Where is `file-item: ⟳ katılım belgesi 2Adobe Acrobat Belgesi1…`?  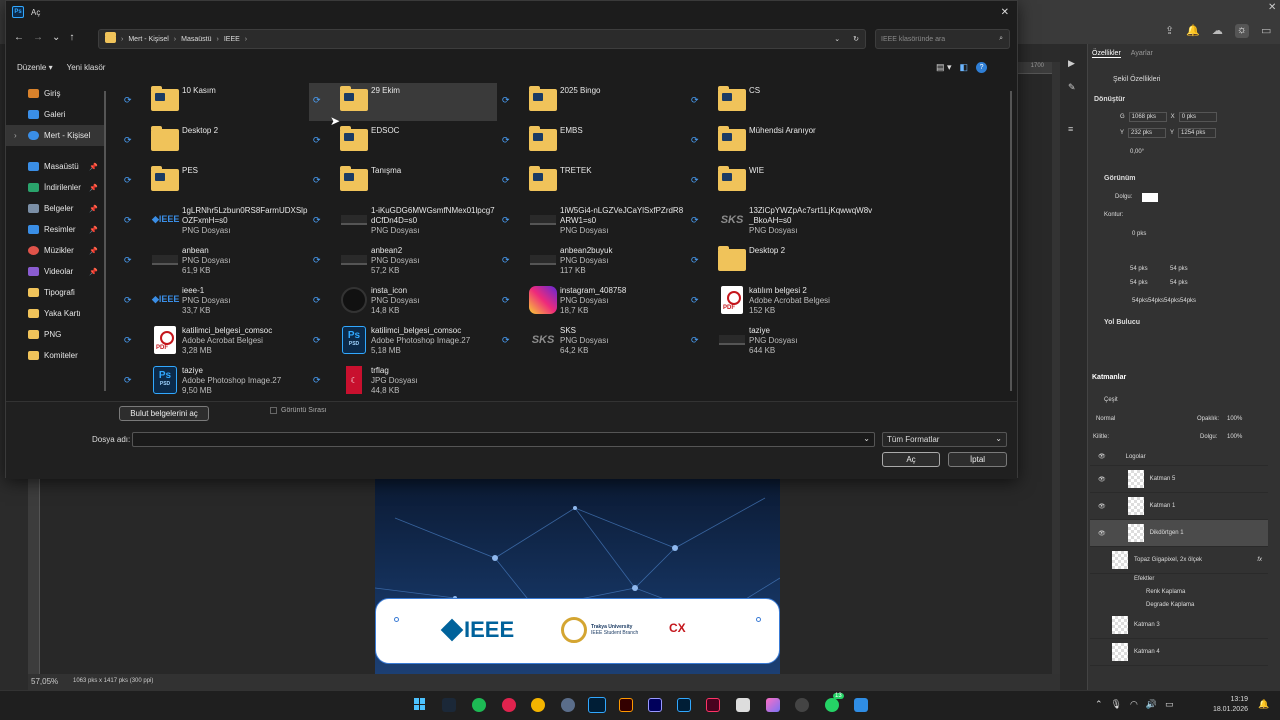
file-item: ⟳ katılım belgesi 2Adobe Acrobat Belgesi1… is located at coordinates (781, 302).